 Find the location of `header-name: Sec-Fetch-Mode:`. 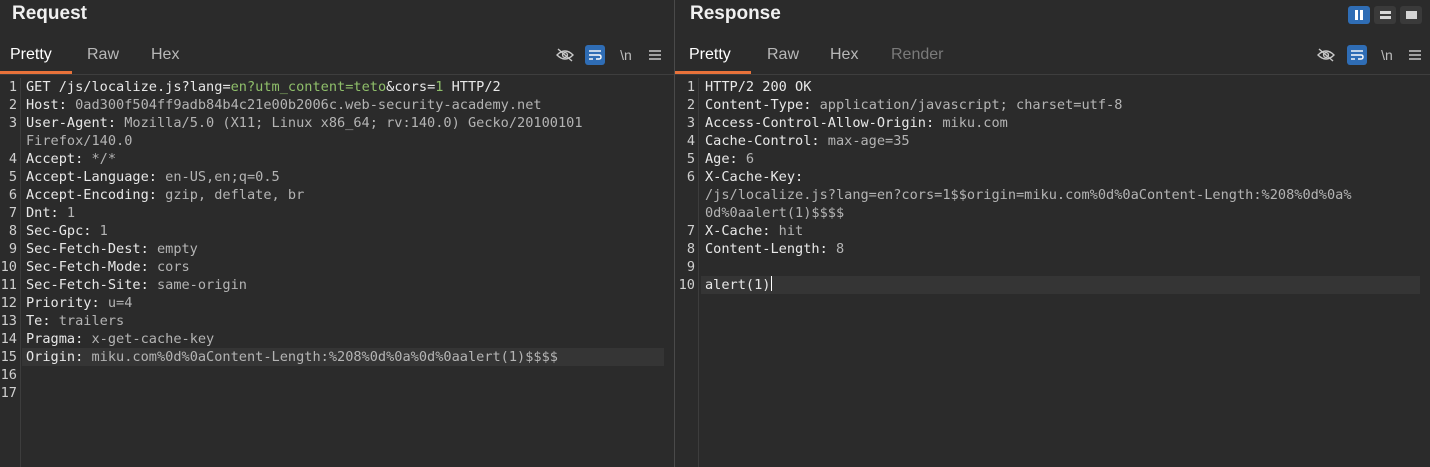

header-name: Sec-Fetch-Mode: is located at coordinates (87, 267).